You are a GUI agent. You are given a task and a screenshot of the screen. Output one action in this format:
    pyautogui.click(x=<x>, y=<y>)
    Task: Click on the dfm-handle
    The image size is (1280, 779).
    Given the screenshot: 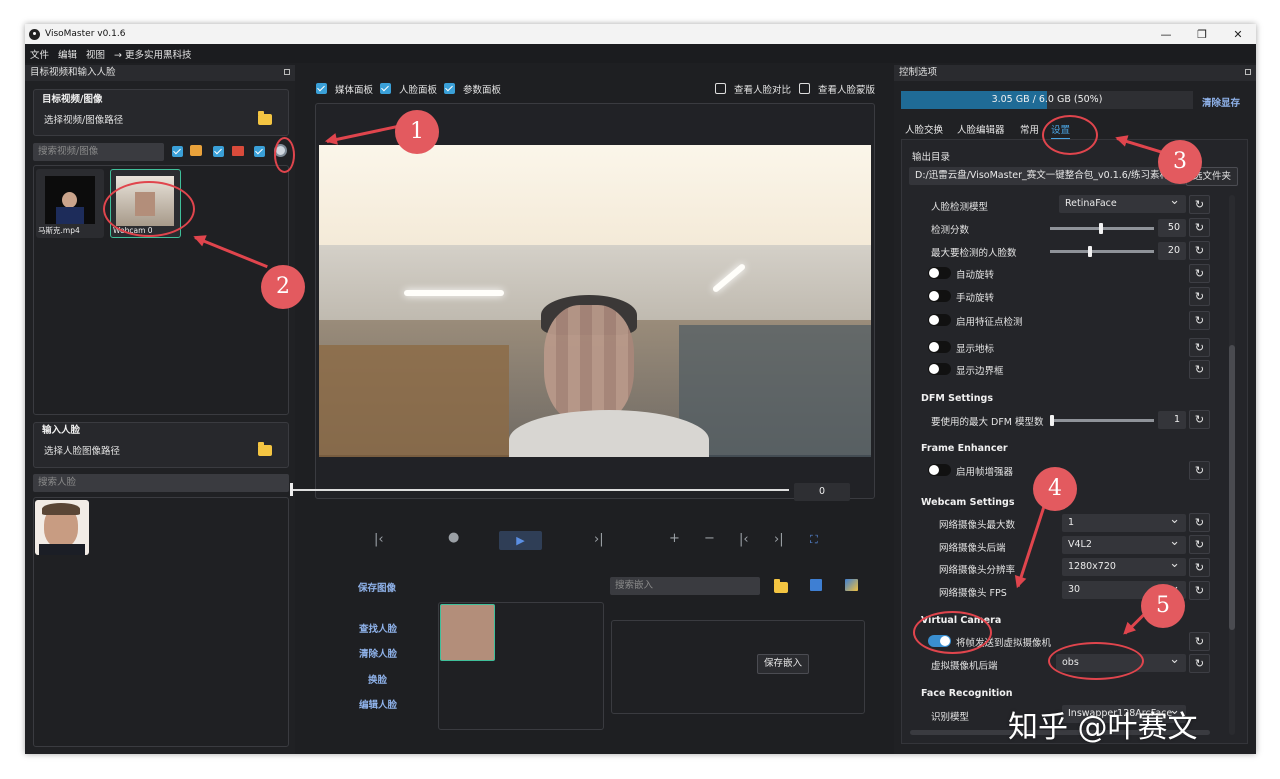 What is the action you would take?
    pyautogui.click(x=1052, y=420)
    